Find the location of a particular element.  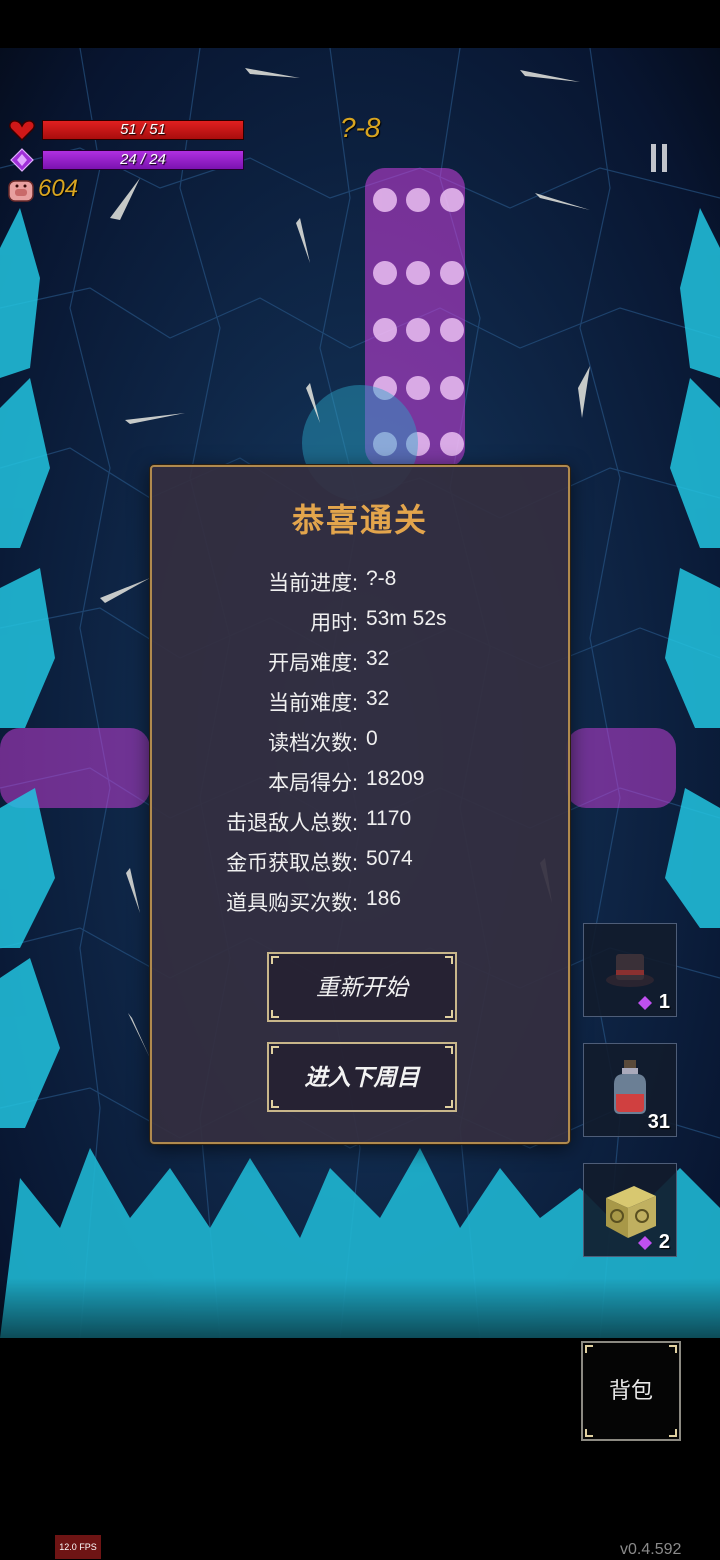

item-slot-hat: 1 is located at coordinates (630, 970).